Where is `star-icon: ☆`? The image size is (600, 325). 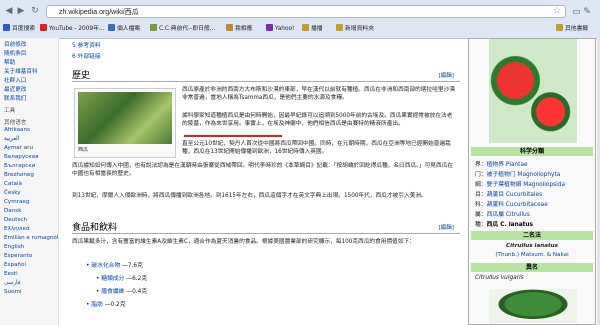 star-icon: ☆ is located at coordinates (557, 11).